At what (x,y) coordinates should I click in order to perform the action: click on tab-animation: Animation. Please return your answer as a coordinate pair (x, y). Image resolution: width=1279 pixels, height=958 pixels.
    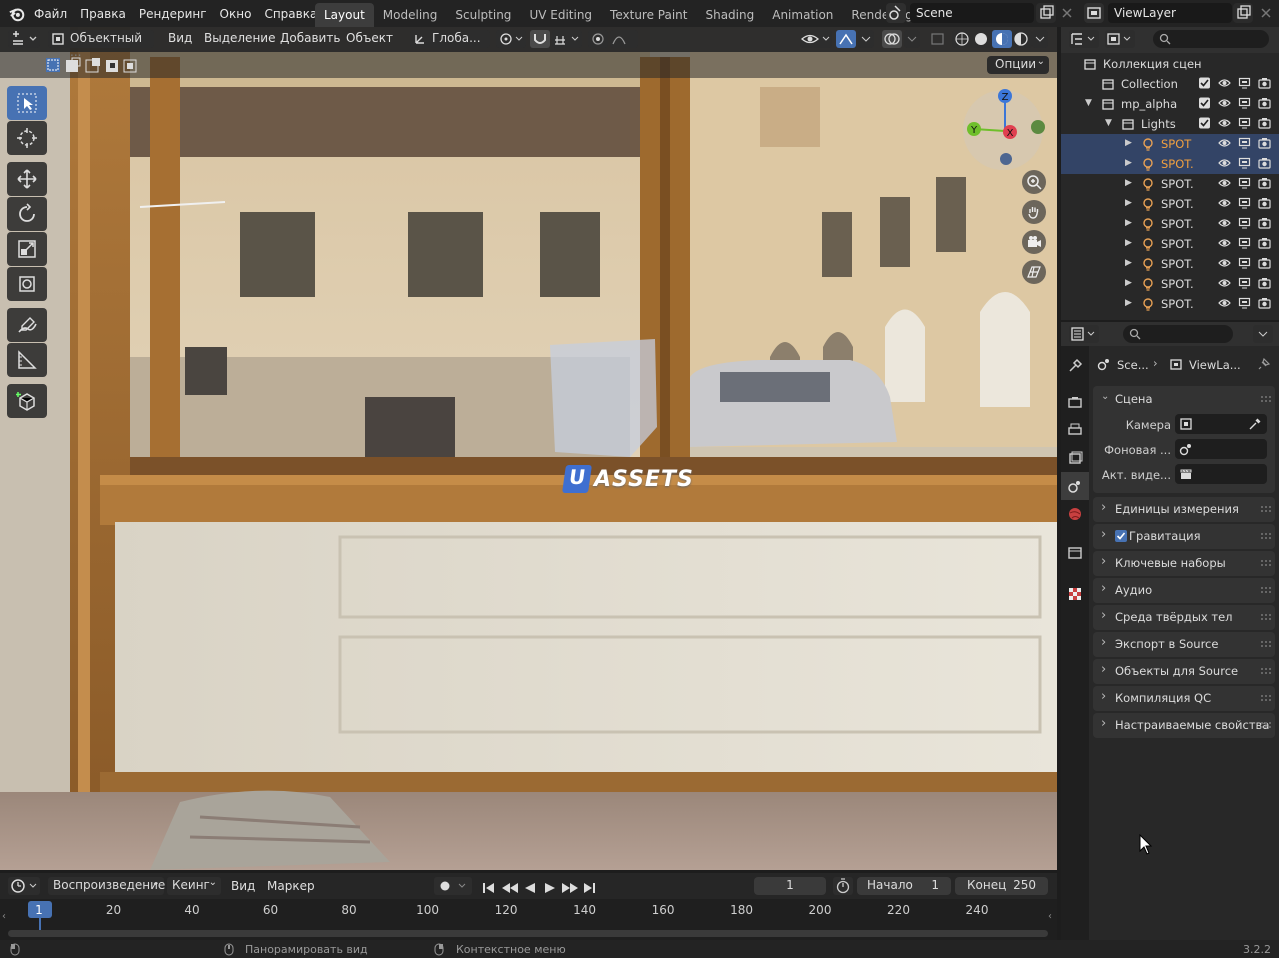
    Looking at the image, I should click on (802, 15).